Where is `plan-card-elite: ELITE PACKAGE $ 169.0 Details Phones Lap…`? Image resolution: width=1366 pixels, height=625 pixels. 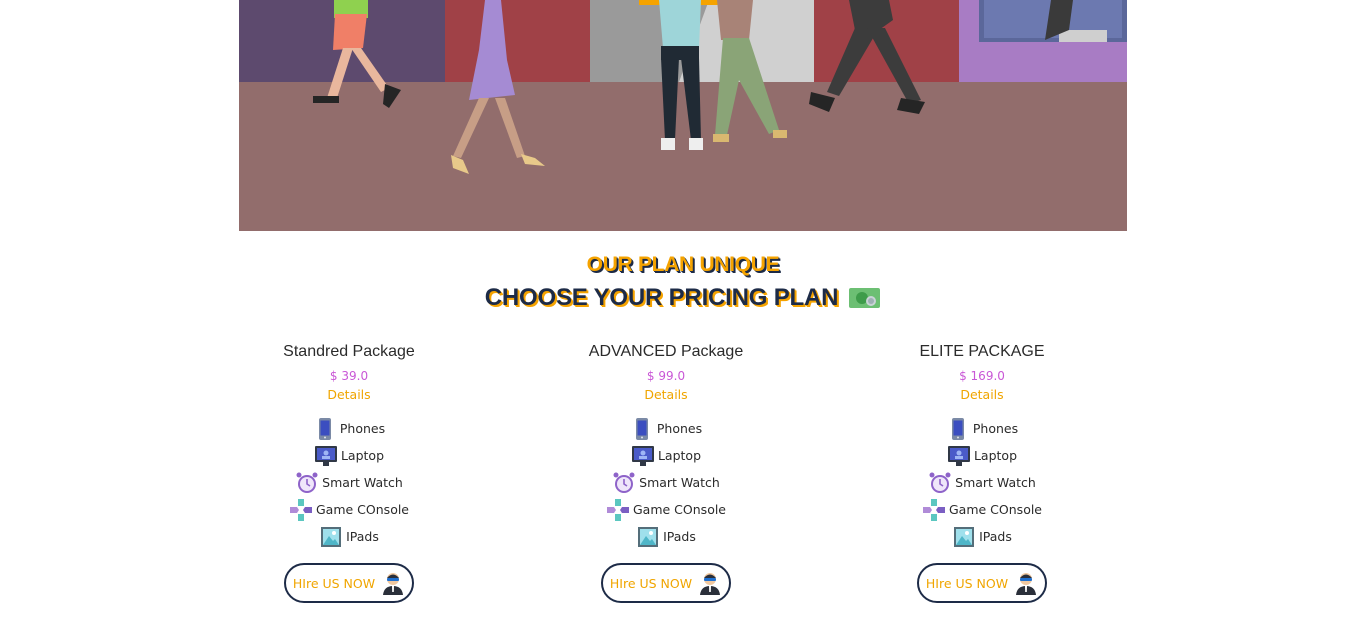
plan-card-elite: ELITE PACKAGE $ 169.0 Details Phones Lap… is located at coordinates (982, 471).